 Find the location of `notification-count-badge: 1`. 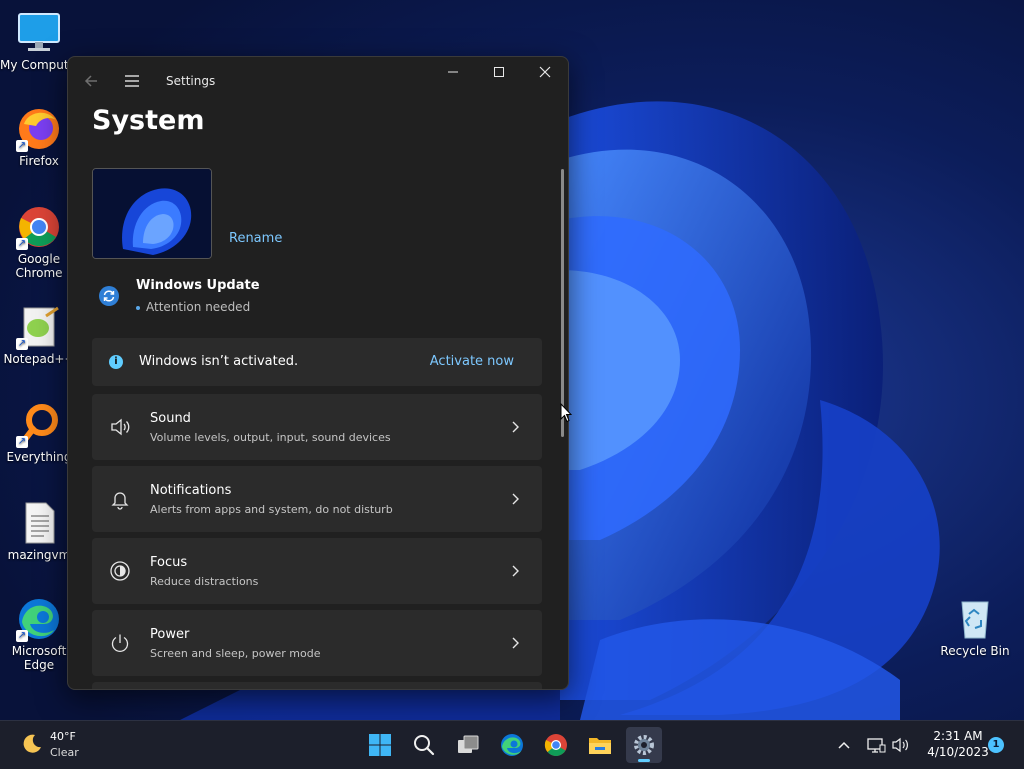

notification-count-badge: 1 is located at coordinates (996, 745).